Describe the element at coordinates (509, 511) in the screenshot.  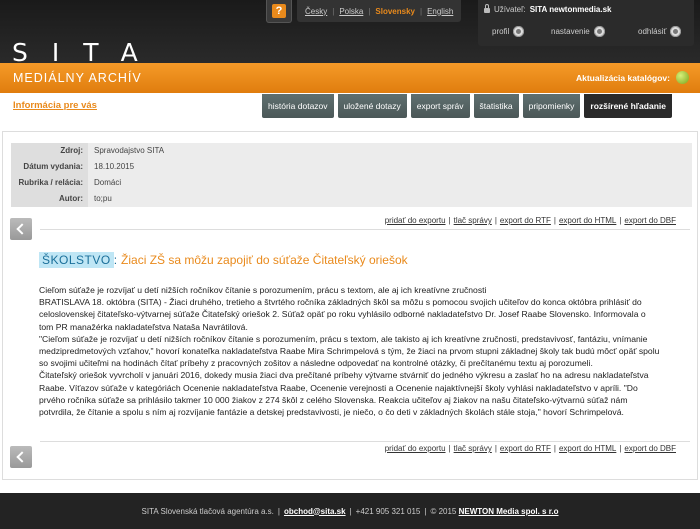
I see `footer-partner-link: NEWTON Media spol. s r.o` at that location.